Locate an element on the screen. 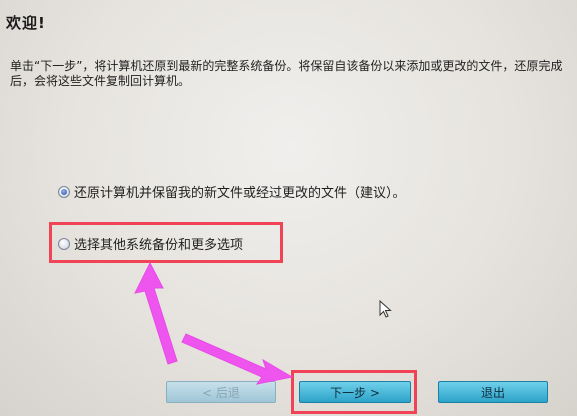 This screenshot has height=416, width=577. annotation-arrows is located at coordinates (214, 323).